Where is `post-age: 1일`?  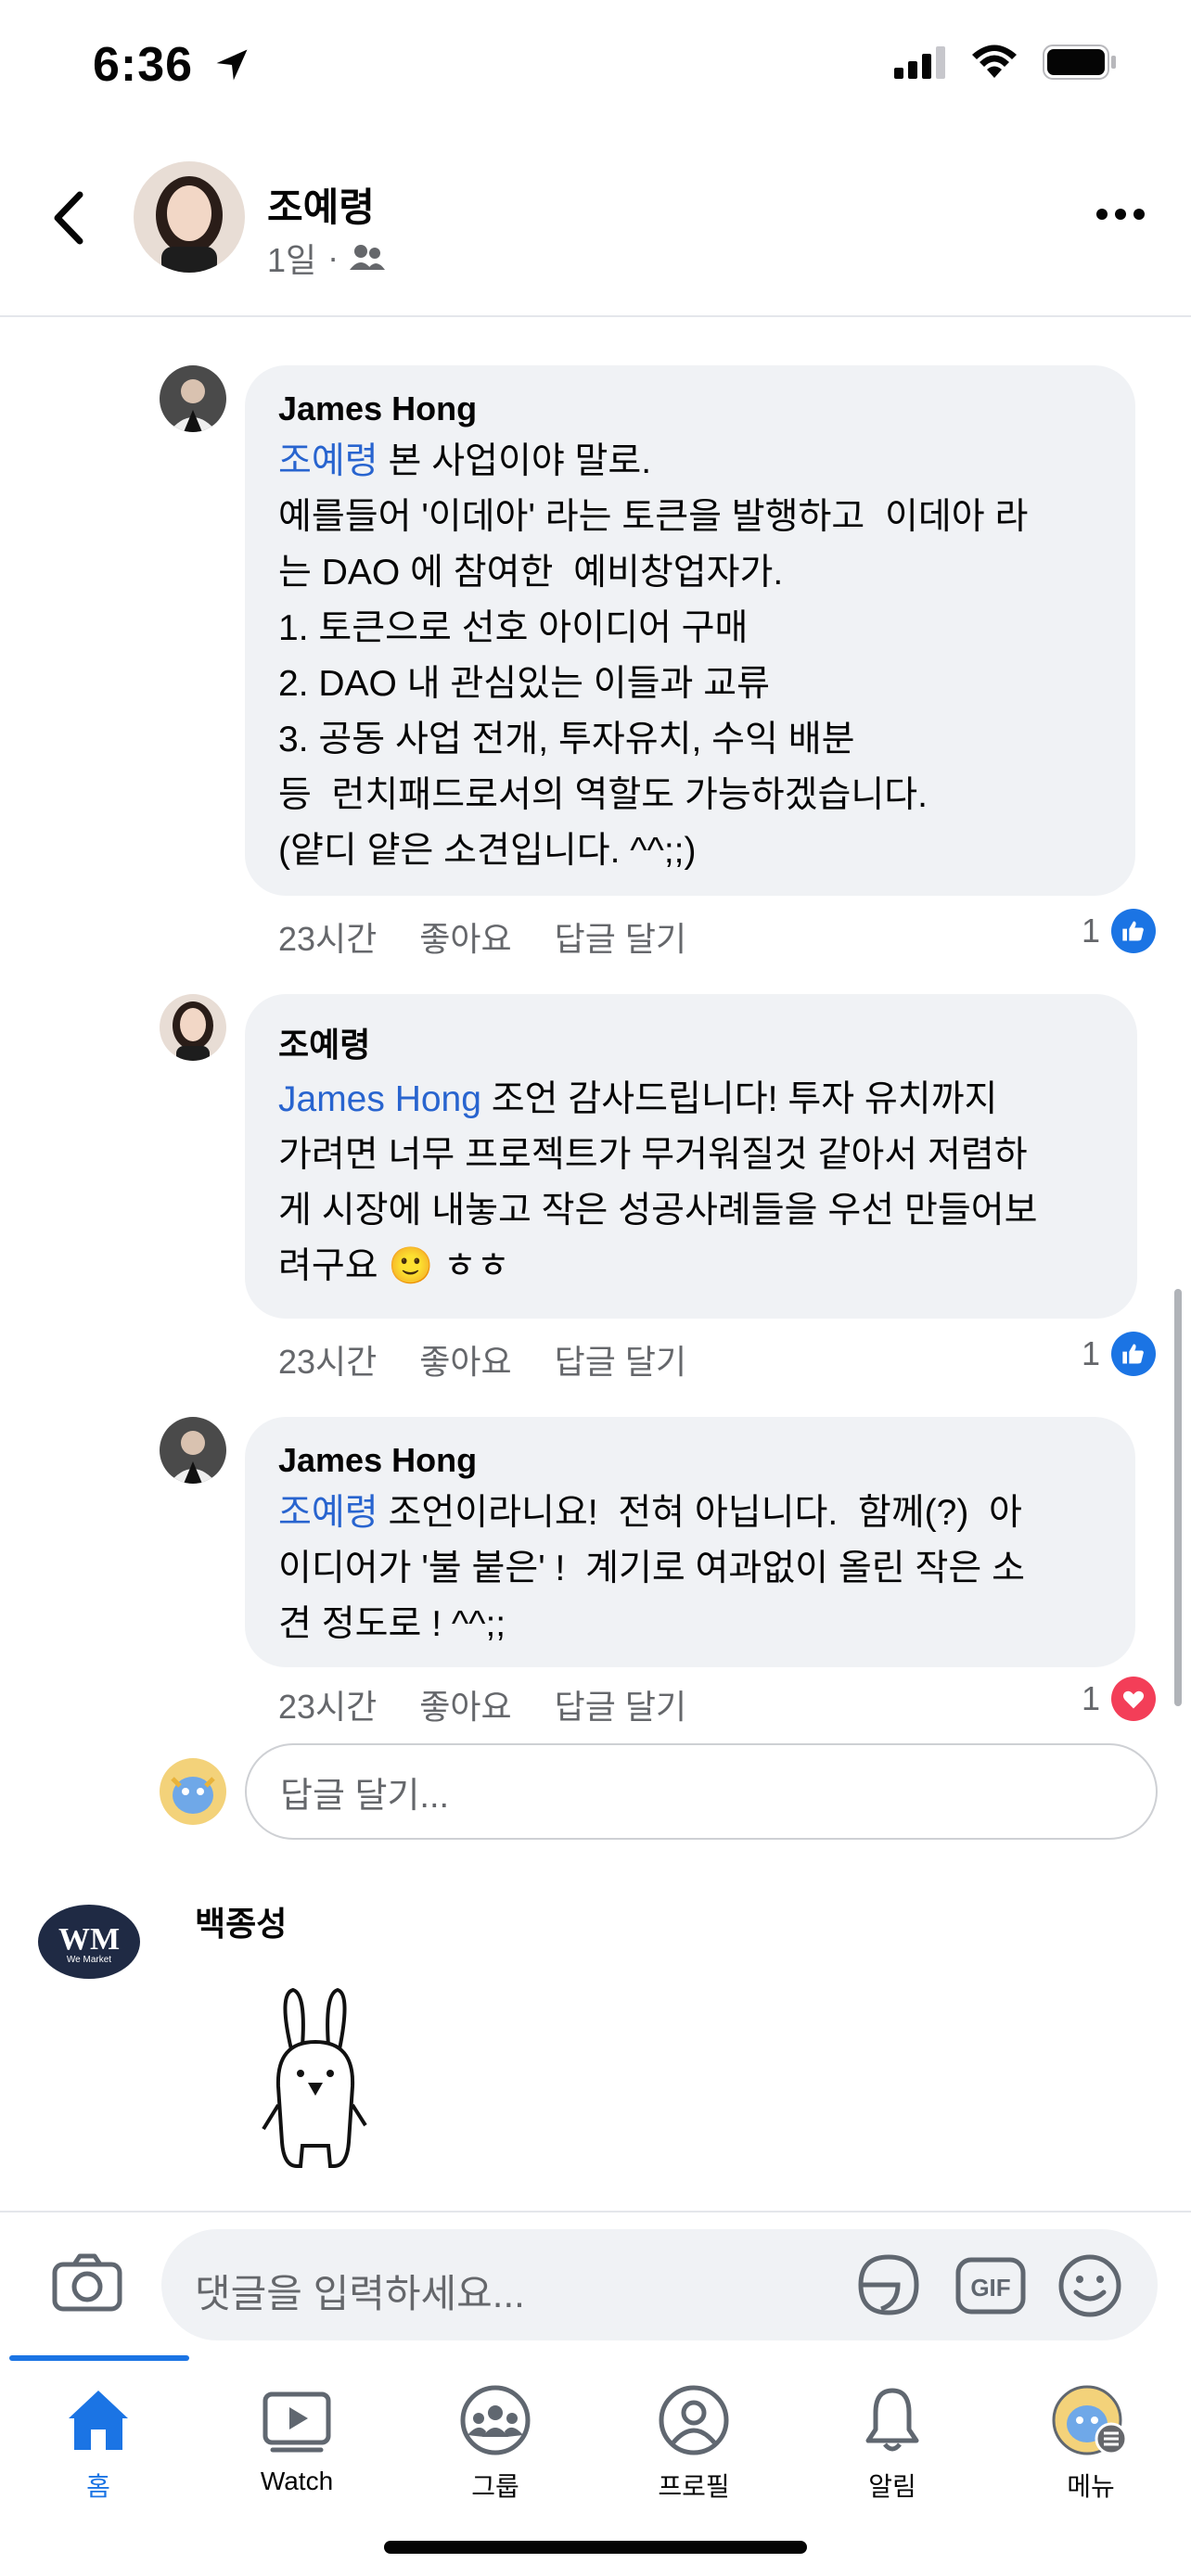 post-age: 1일 is located at coordinates (292, 260).